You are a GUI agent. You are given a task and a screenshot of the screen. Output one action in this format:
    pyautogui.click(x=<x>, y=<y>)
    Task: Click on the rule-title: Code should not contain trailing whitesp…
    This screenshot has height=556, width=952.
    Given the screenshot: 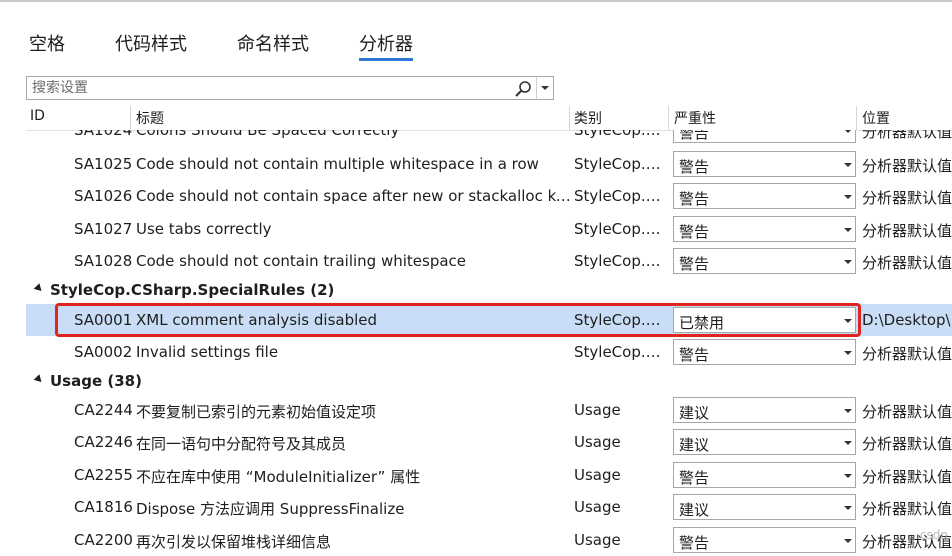 What is the action you would take?
    pyautogui.click(x=301, y=261)
    